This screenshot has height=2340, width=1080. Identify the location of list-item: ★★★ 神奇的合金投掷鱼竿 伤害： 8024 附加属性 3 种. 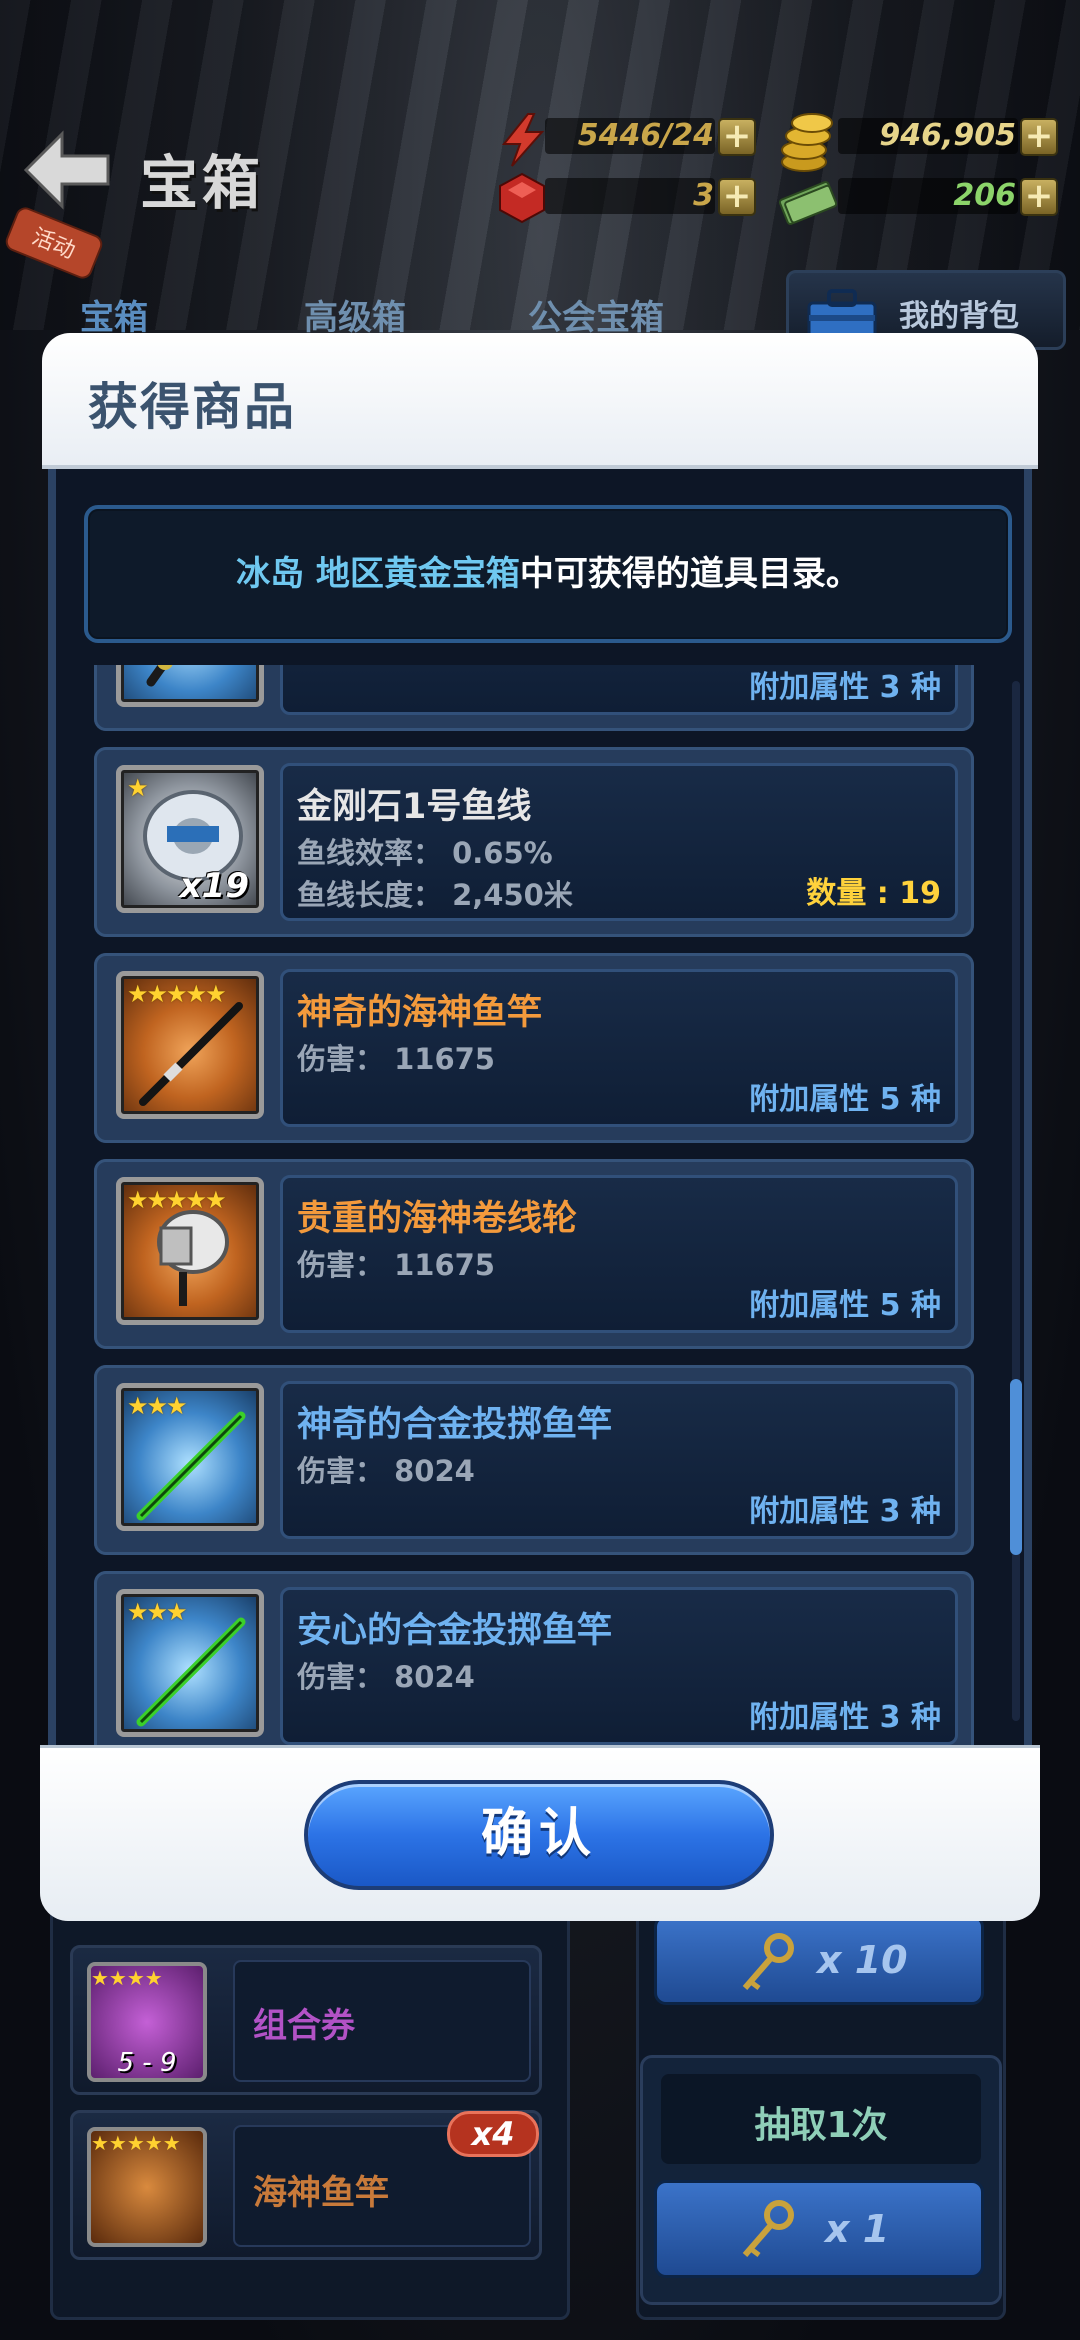
(534, 1460).